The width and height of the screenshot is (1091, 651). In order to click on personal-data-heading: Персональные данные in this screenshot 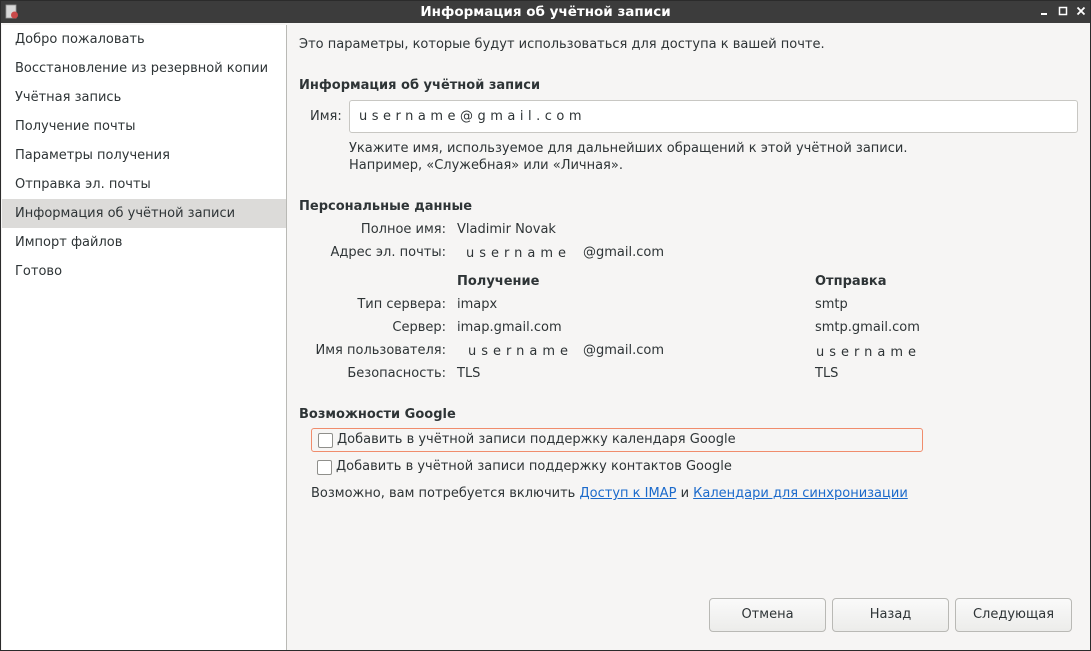, I will do `click(386, 206)`.